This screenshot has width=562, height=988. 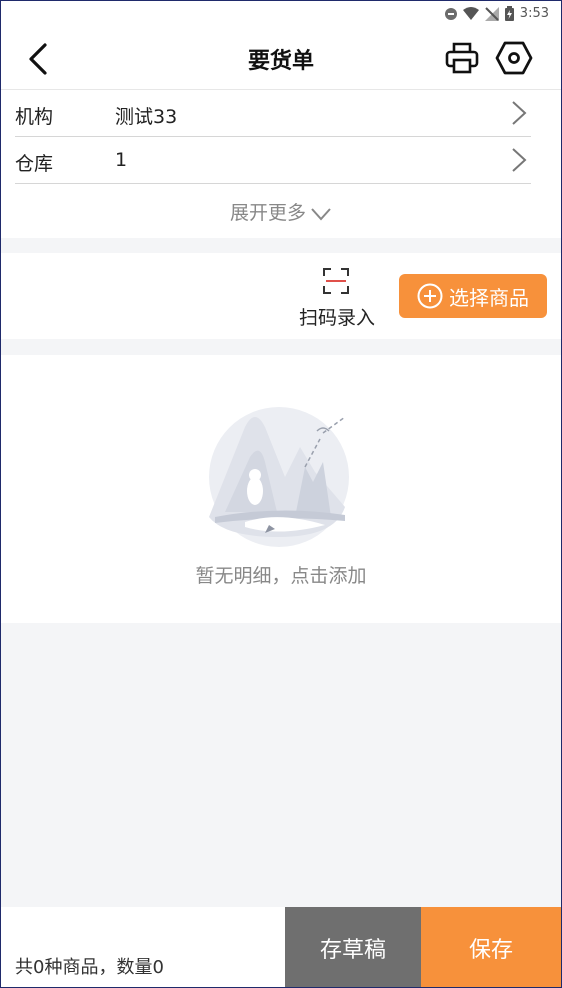 What do you see at coordinates (121, 160) in the screenshot?
I see `warehouse-value: 1` at bounding box center [121, 160].